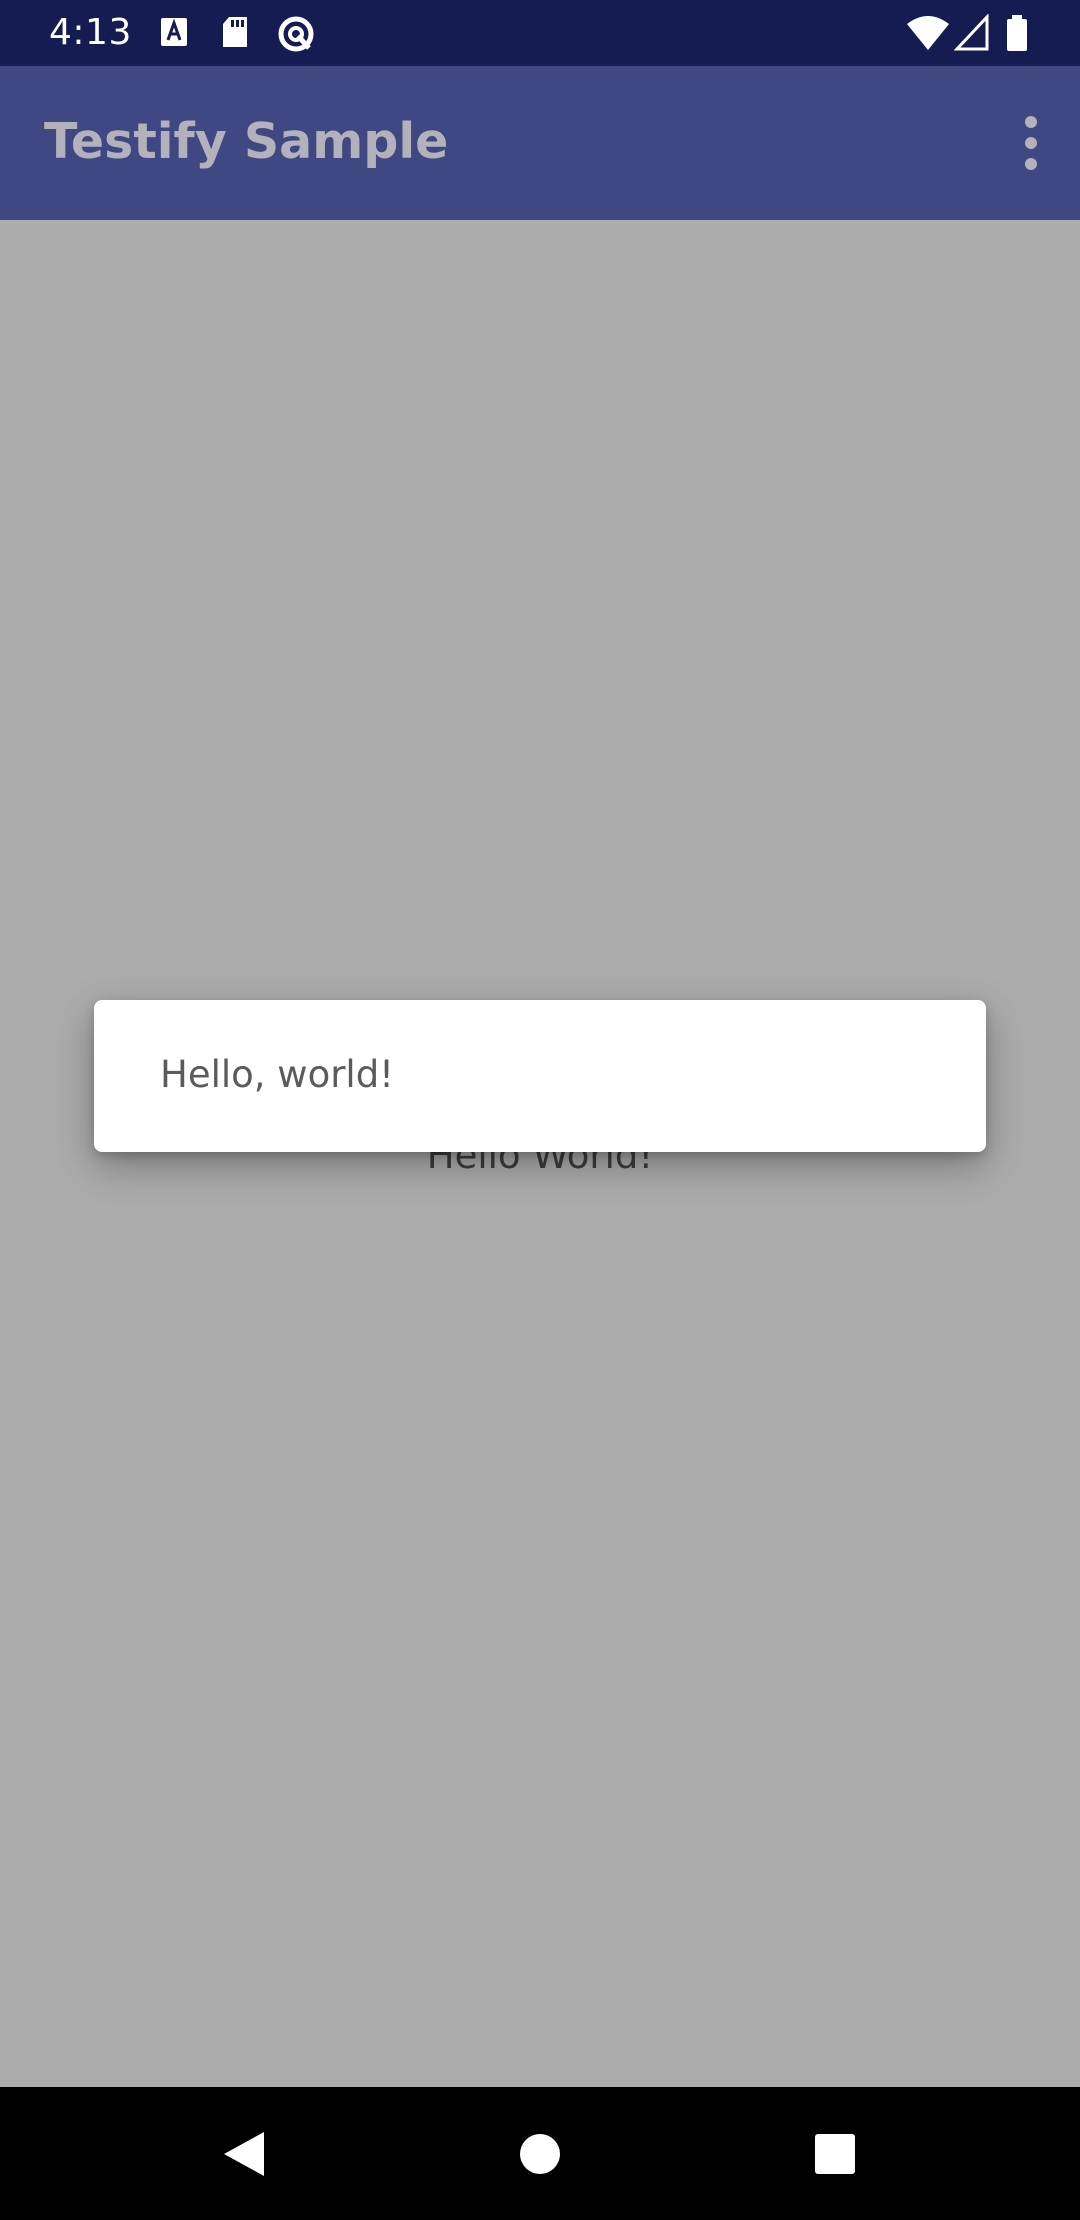  I want to click on wifi-icon, so click(928, 35).